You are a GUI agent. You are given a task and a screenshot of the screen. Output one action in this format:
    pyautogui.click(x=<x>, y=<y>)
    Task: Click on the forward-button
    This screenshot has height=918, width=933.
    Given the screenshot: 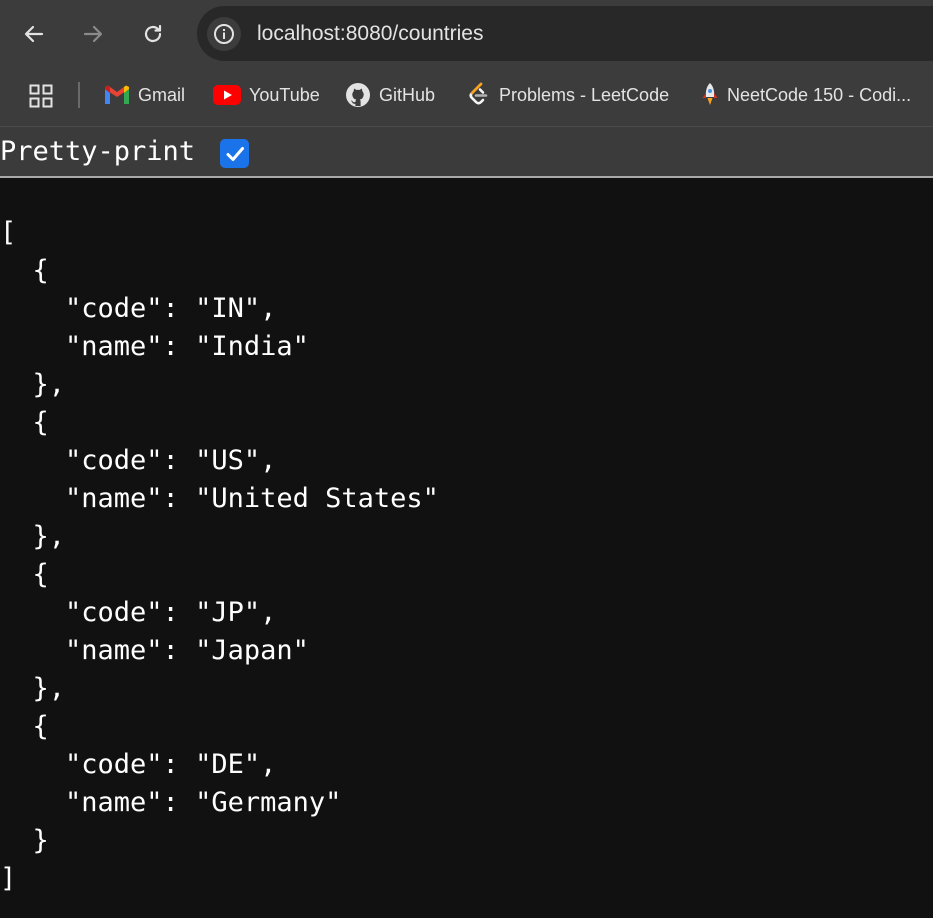 What is the action you would take?
    pyautogui.click(x=93, y=34)
    